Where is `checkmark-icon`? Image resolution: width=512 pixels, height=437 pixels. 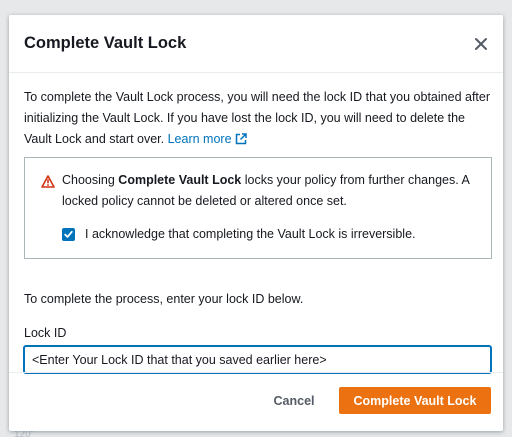
checkmark-icon is located at coordinates (68, 234).